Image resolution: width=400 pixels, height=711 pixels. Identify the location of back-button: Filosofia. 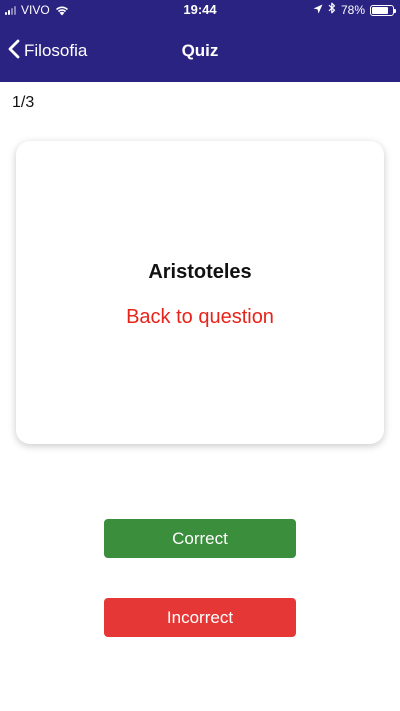
(47, 51).